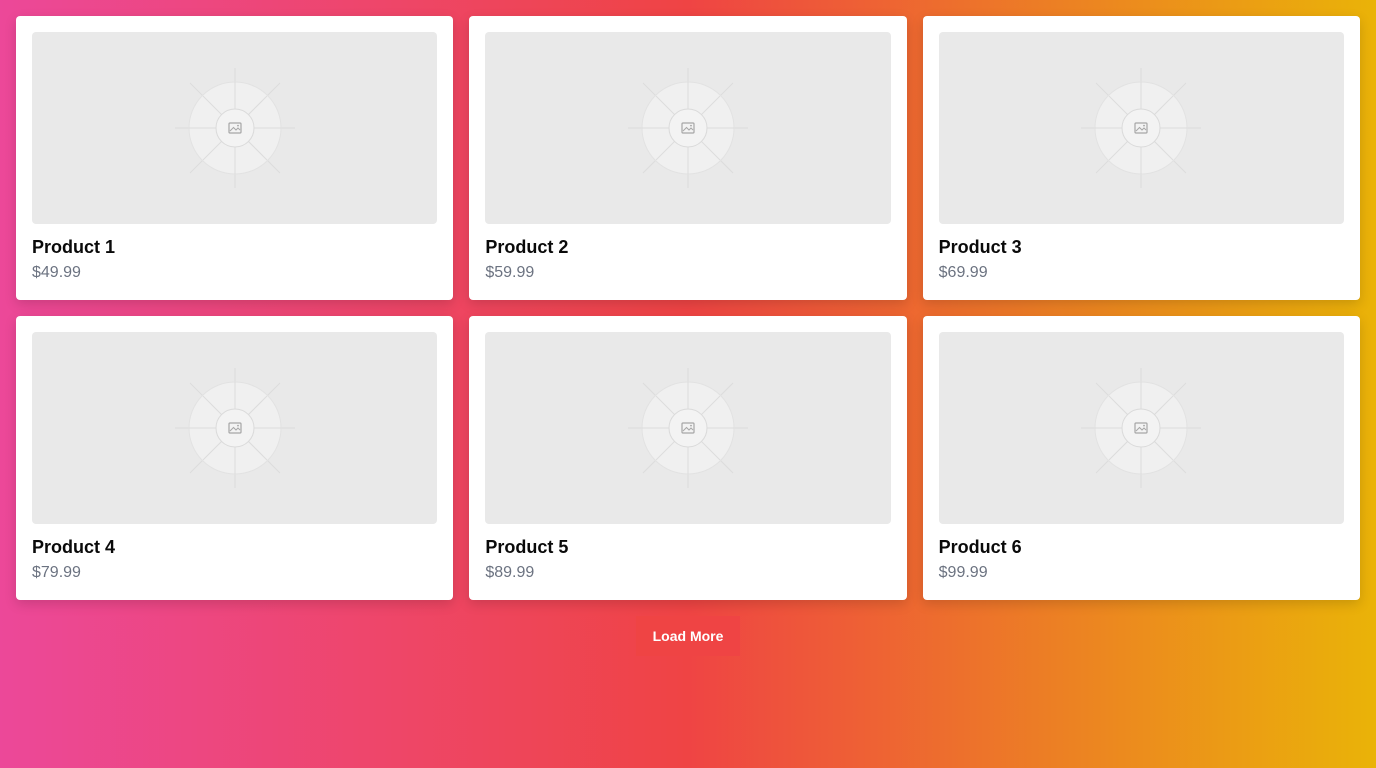 This screenshot has width=1376, height=768. I want to click on product-name: Product 3, so click(980, 247).